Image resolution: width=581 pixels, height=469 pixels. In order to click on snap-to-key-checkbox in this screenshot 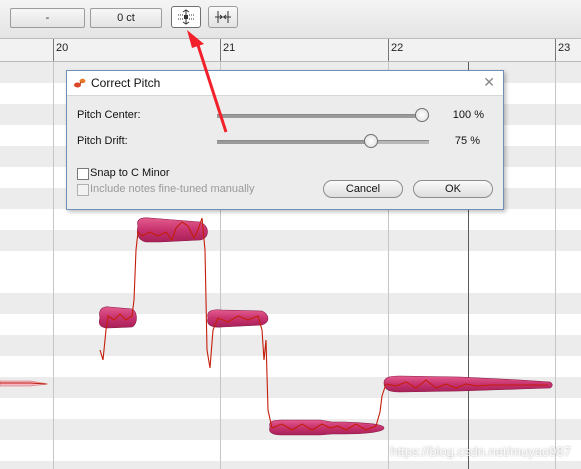, I will do `click(83, 174)`.